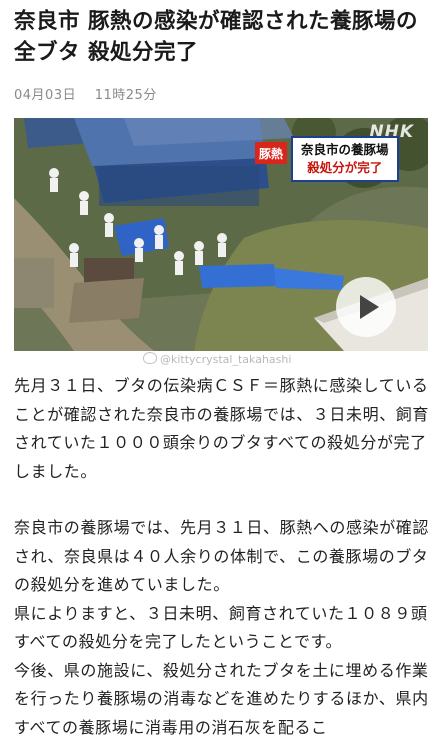 This screenshot has width=440, height=742. Describe the element at coordinates (369, 307) in the screenshot. I see `play-icon` at that location.